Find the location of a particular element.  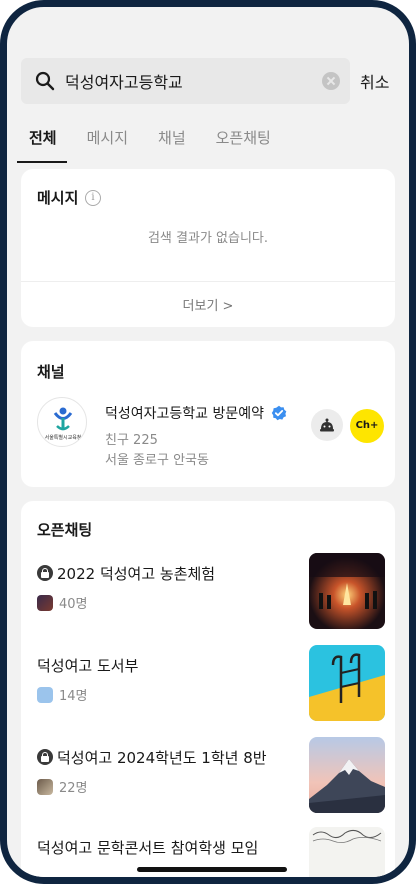

clear-icon is located at coordinates (331, 81).